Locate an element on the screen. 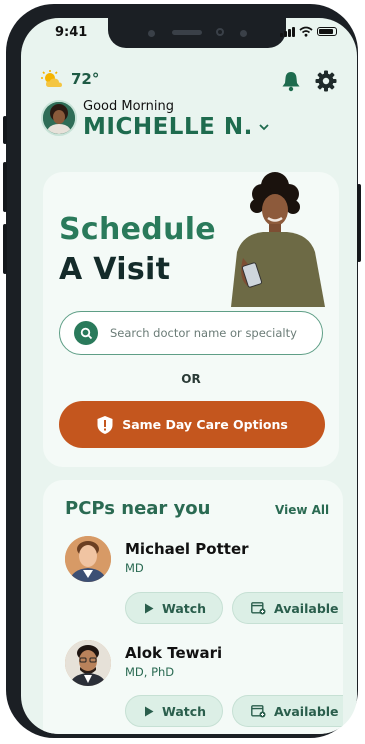  woman-with-phone-illustration is located at coordinates (278, 239).